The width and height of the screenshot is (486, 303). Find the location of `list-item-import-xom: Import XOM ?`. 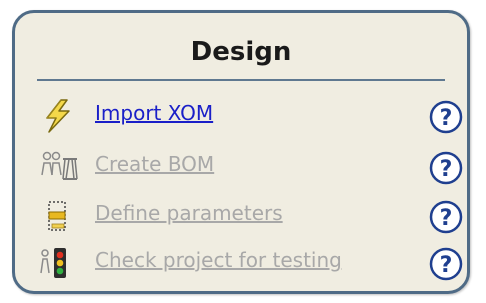

list-item-import-xom: Import XOM ? is located at coordinates (241, 116).